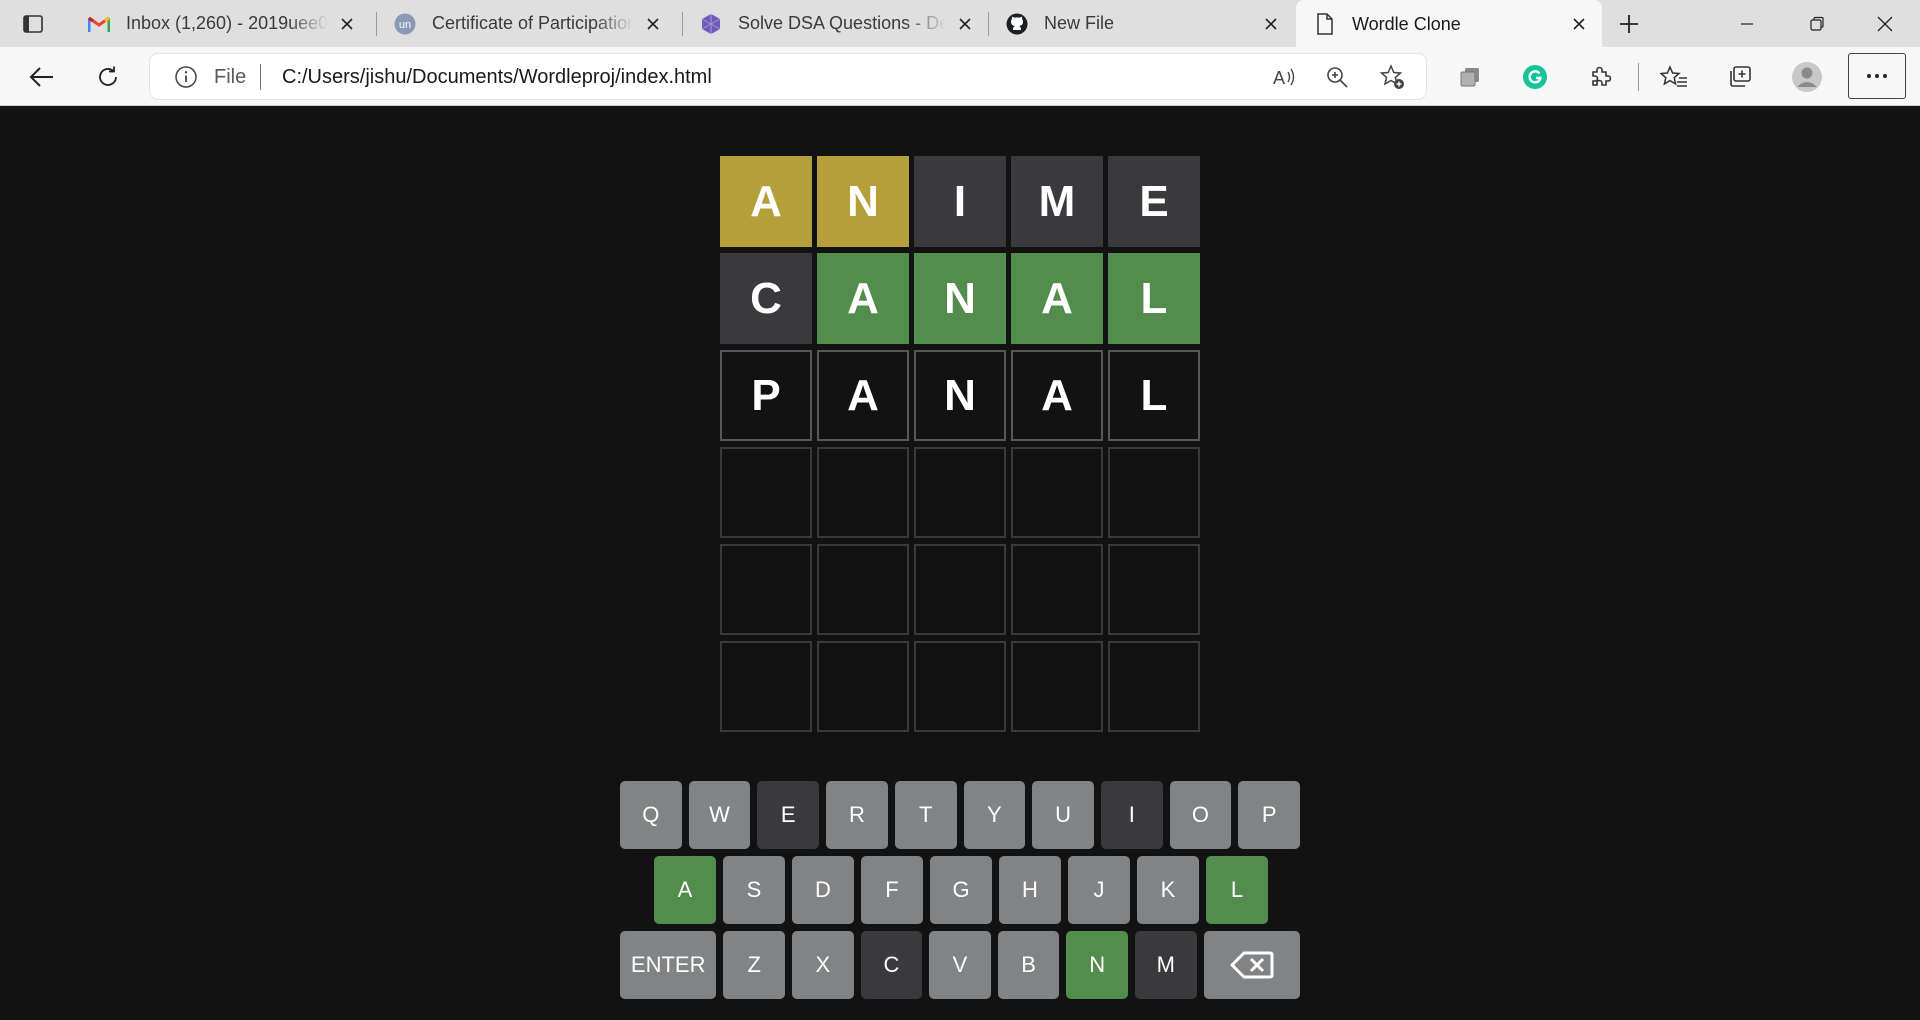  What do you see at coordinates (651, 815) in the screenshot?
I see `key-q: Q` at bounding box center [651, 815].